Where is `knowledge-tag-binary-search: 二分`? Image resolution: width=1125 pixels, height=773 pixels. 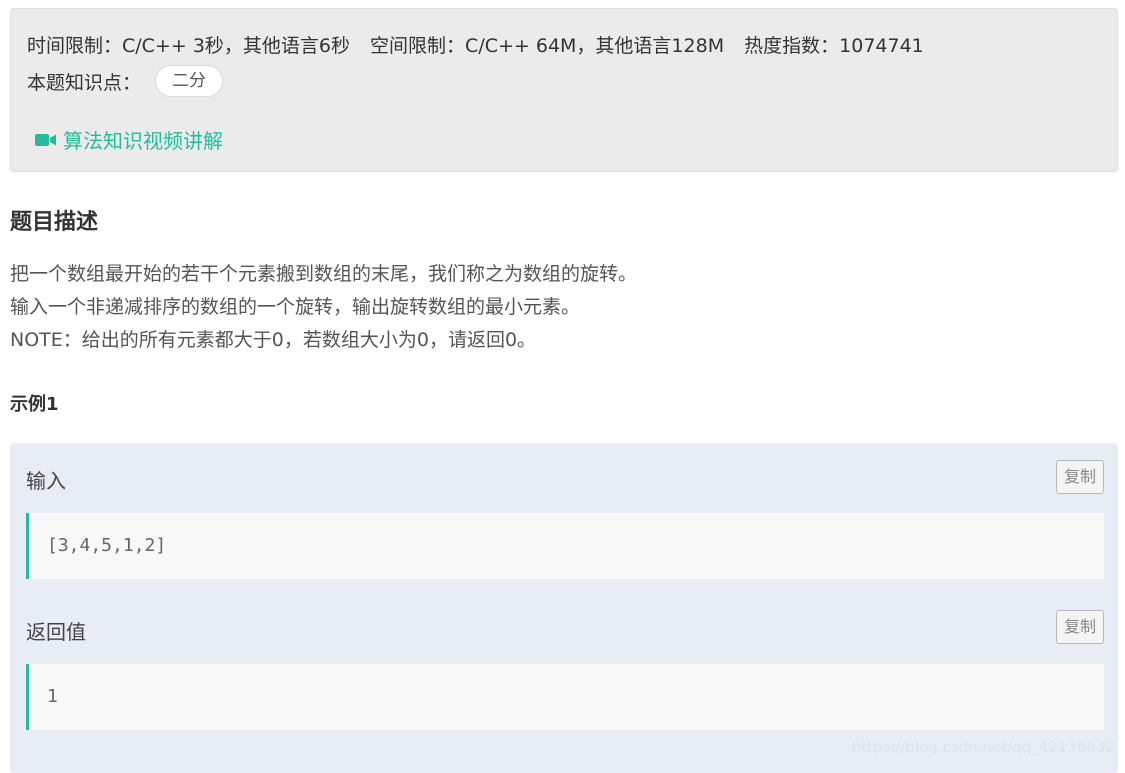
knowledge-tag-binary-search: 二分 is located at coordinates (189, 81).